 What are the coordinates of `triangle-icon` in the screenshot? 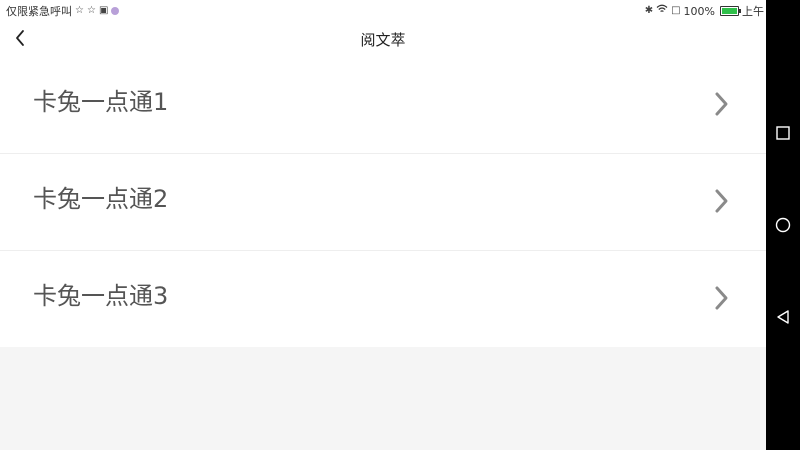 It's located at (783, 317).